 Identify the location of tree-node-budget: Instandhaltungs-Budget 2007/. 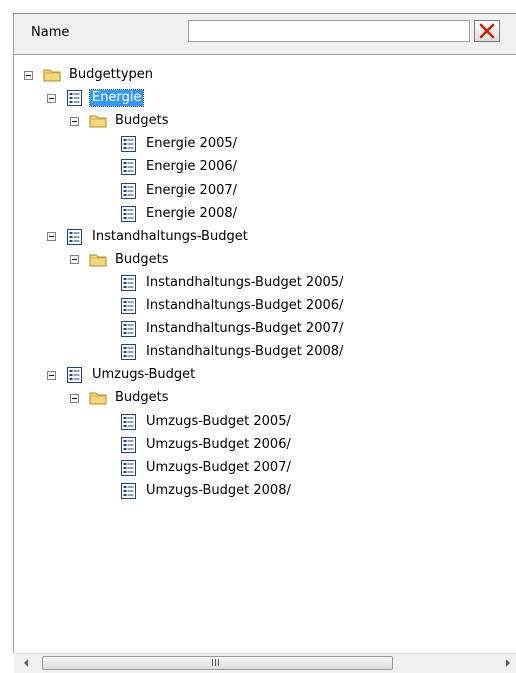
(232, 329).